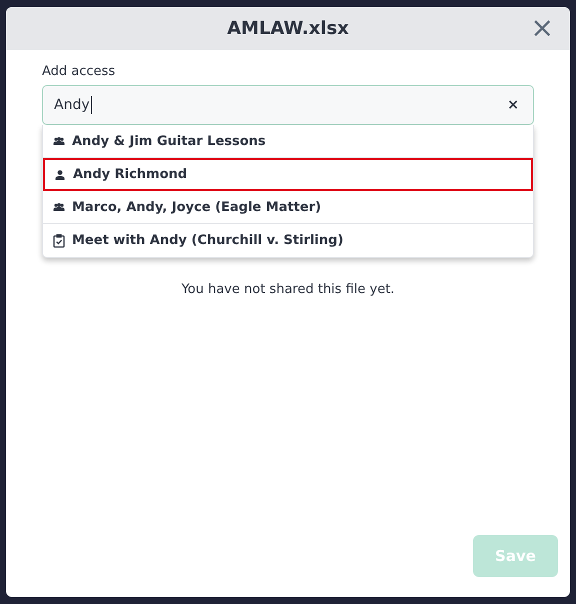 Image resolution: width=576 pixels, height=604 pixels. I want to click on field-label: Add access, so click(79, 71).